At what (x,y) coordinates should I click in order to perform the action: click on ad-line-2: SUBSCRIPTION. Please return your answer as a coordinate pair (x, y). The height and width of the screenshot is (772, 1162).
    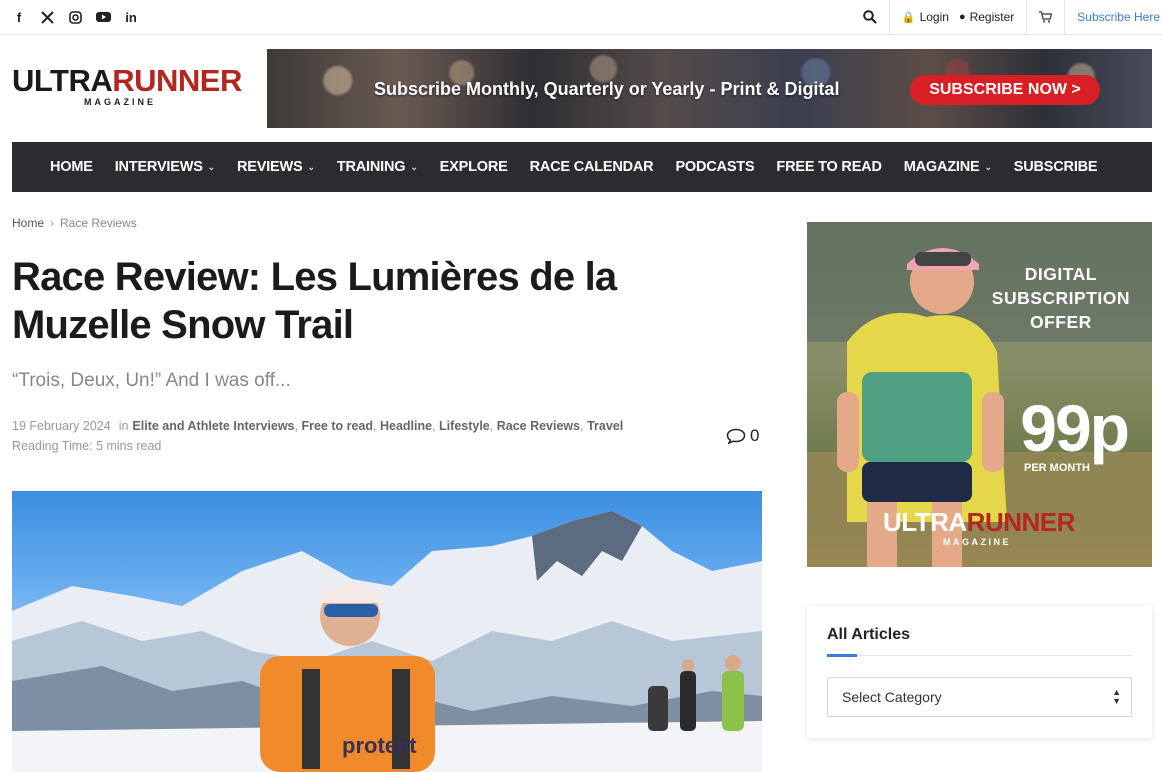
    Looking at the image, I should click on (1060, 298).